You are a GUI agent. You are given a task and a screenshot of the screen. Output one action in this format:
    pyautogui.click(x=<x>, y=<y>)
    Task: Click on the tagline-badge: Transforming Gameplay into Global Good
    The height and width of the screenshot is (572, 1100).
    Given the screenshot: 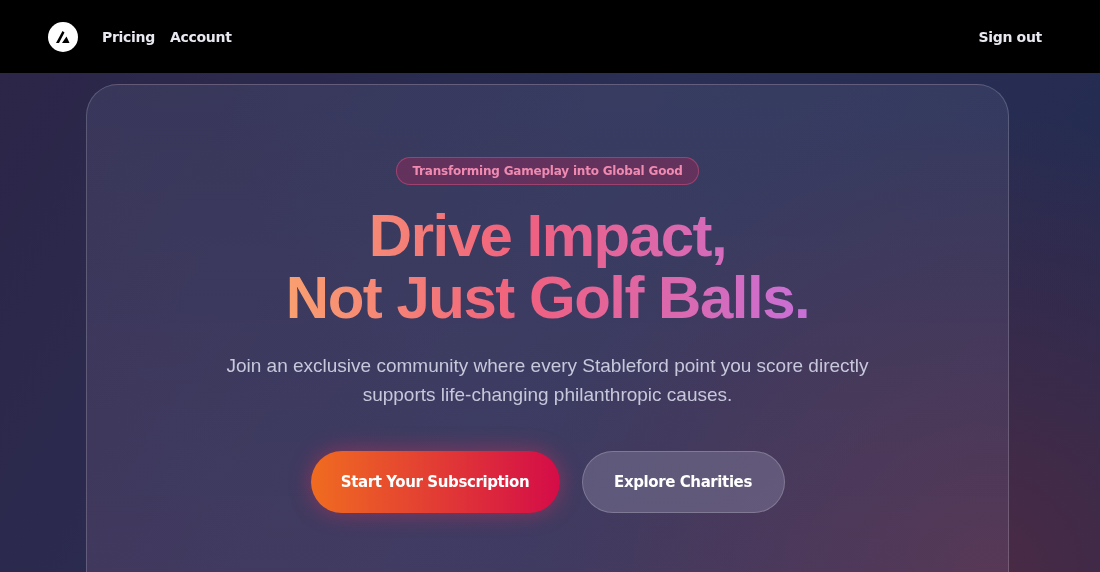 What is the action you would take?
    pyautogui.click(x=547, y=171)
    